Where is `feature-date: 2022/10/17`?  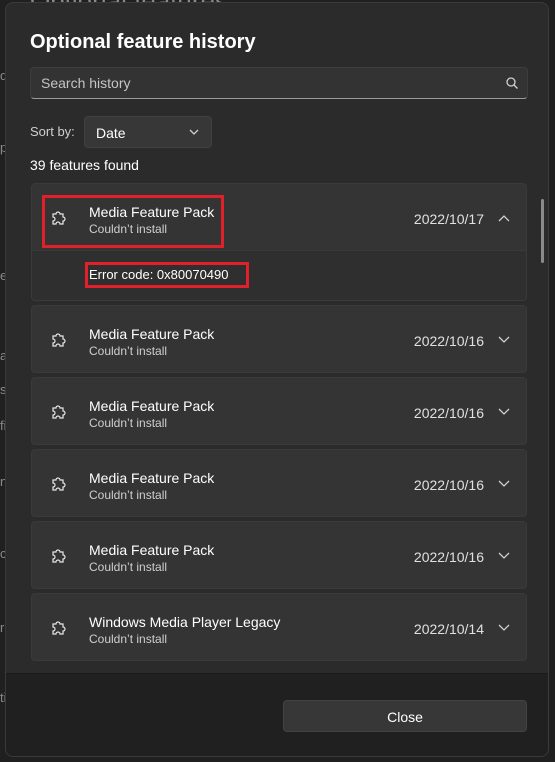
feature-date: 2022/10/17 is located at coordinates (448, 219).